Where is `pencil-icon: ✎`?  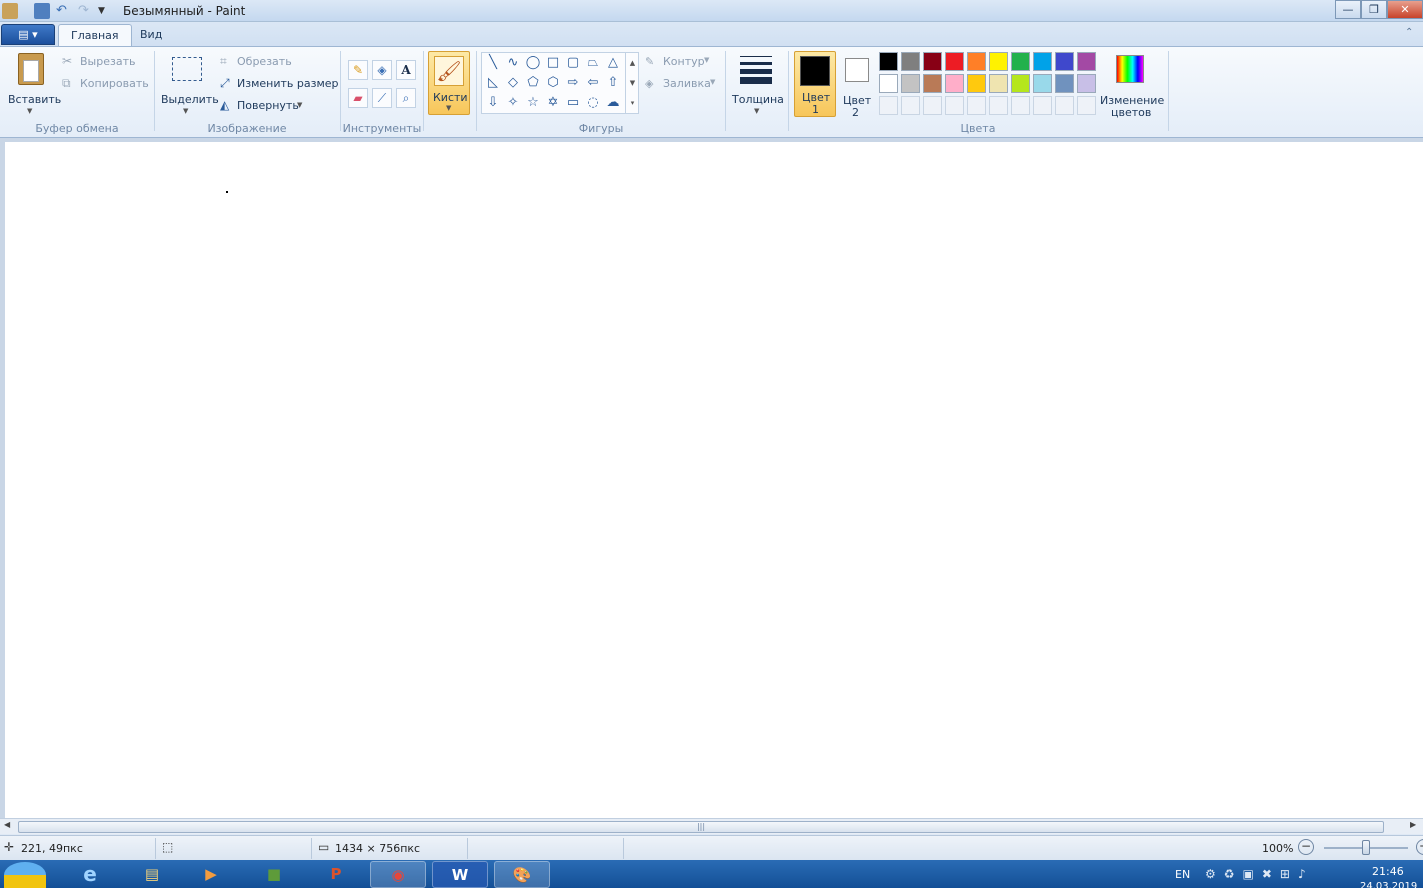
pencil-icon: ✎ is located at coordinates (358, 70).